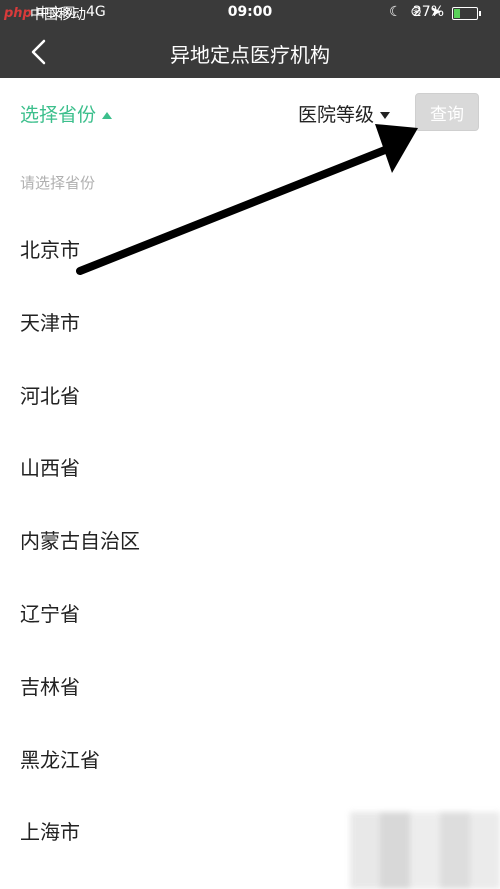 The image size is (500, 889). What do you see at coordinates (250, 687) in the screenshot?
I see `province-item: 吉林省` at bounding box center [250, 687].